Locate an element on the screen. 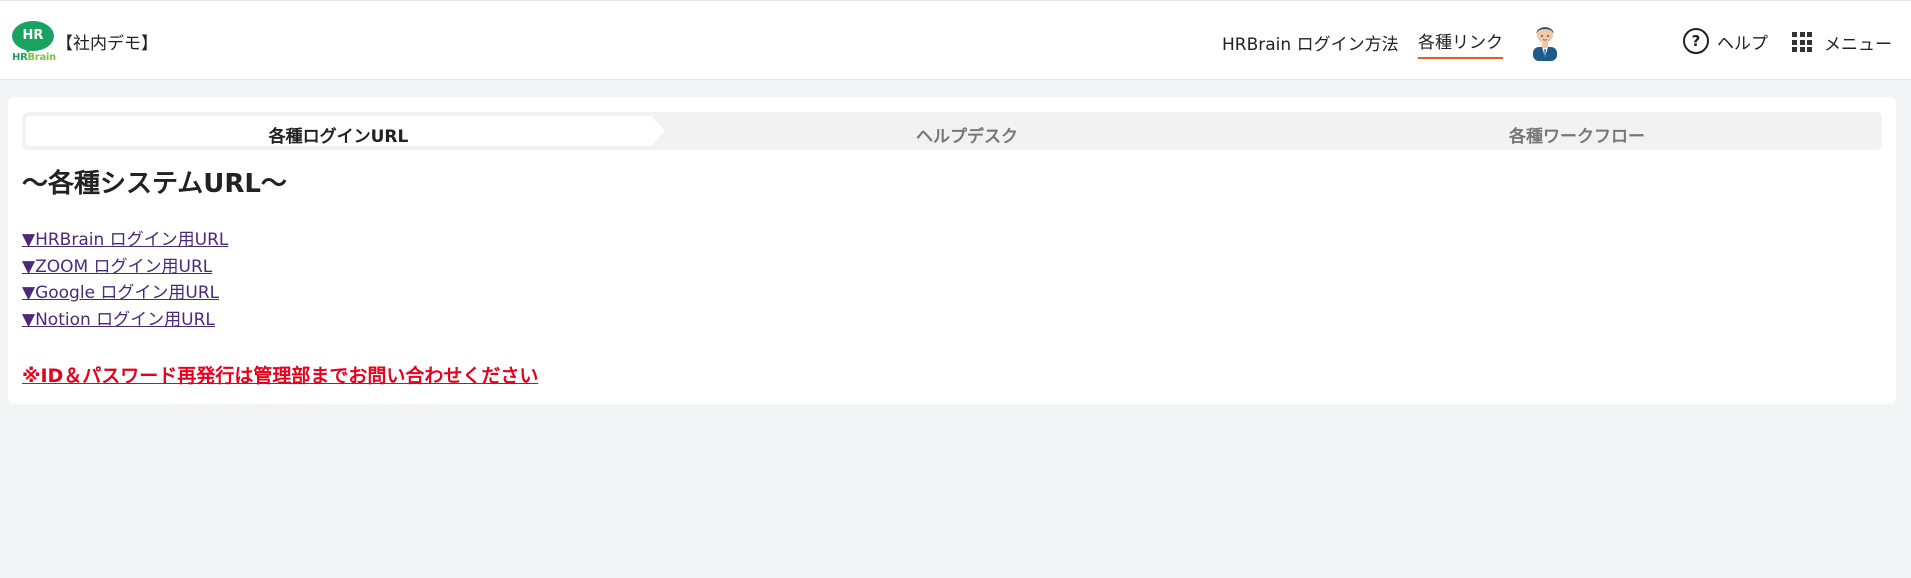  page-title: 〜各種システムURL〜 is located at coordinates (154, 184).